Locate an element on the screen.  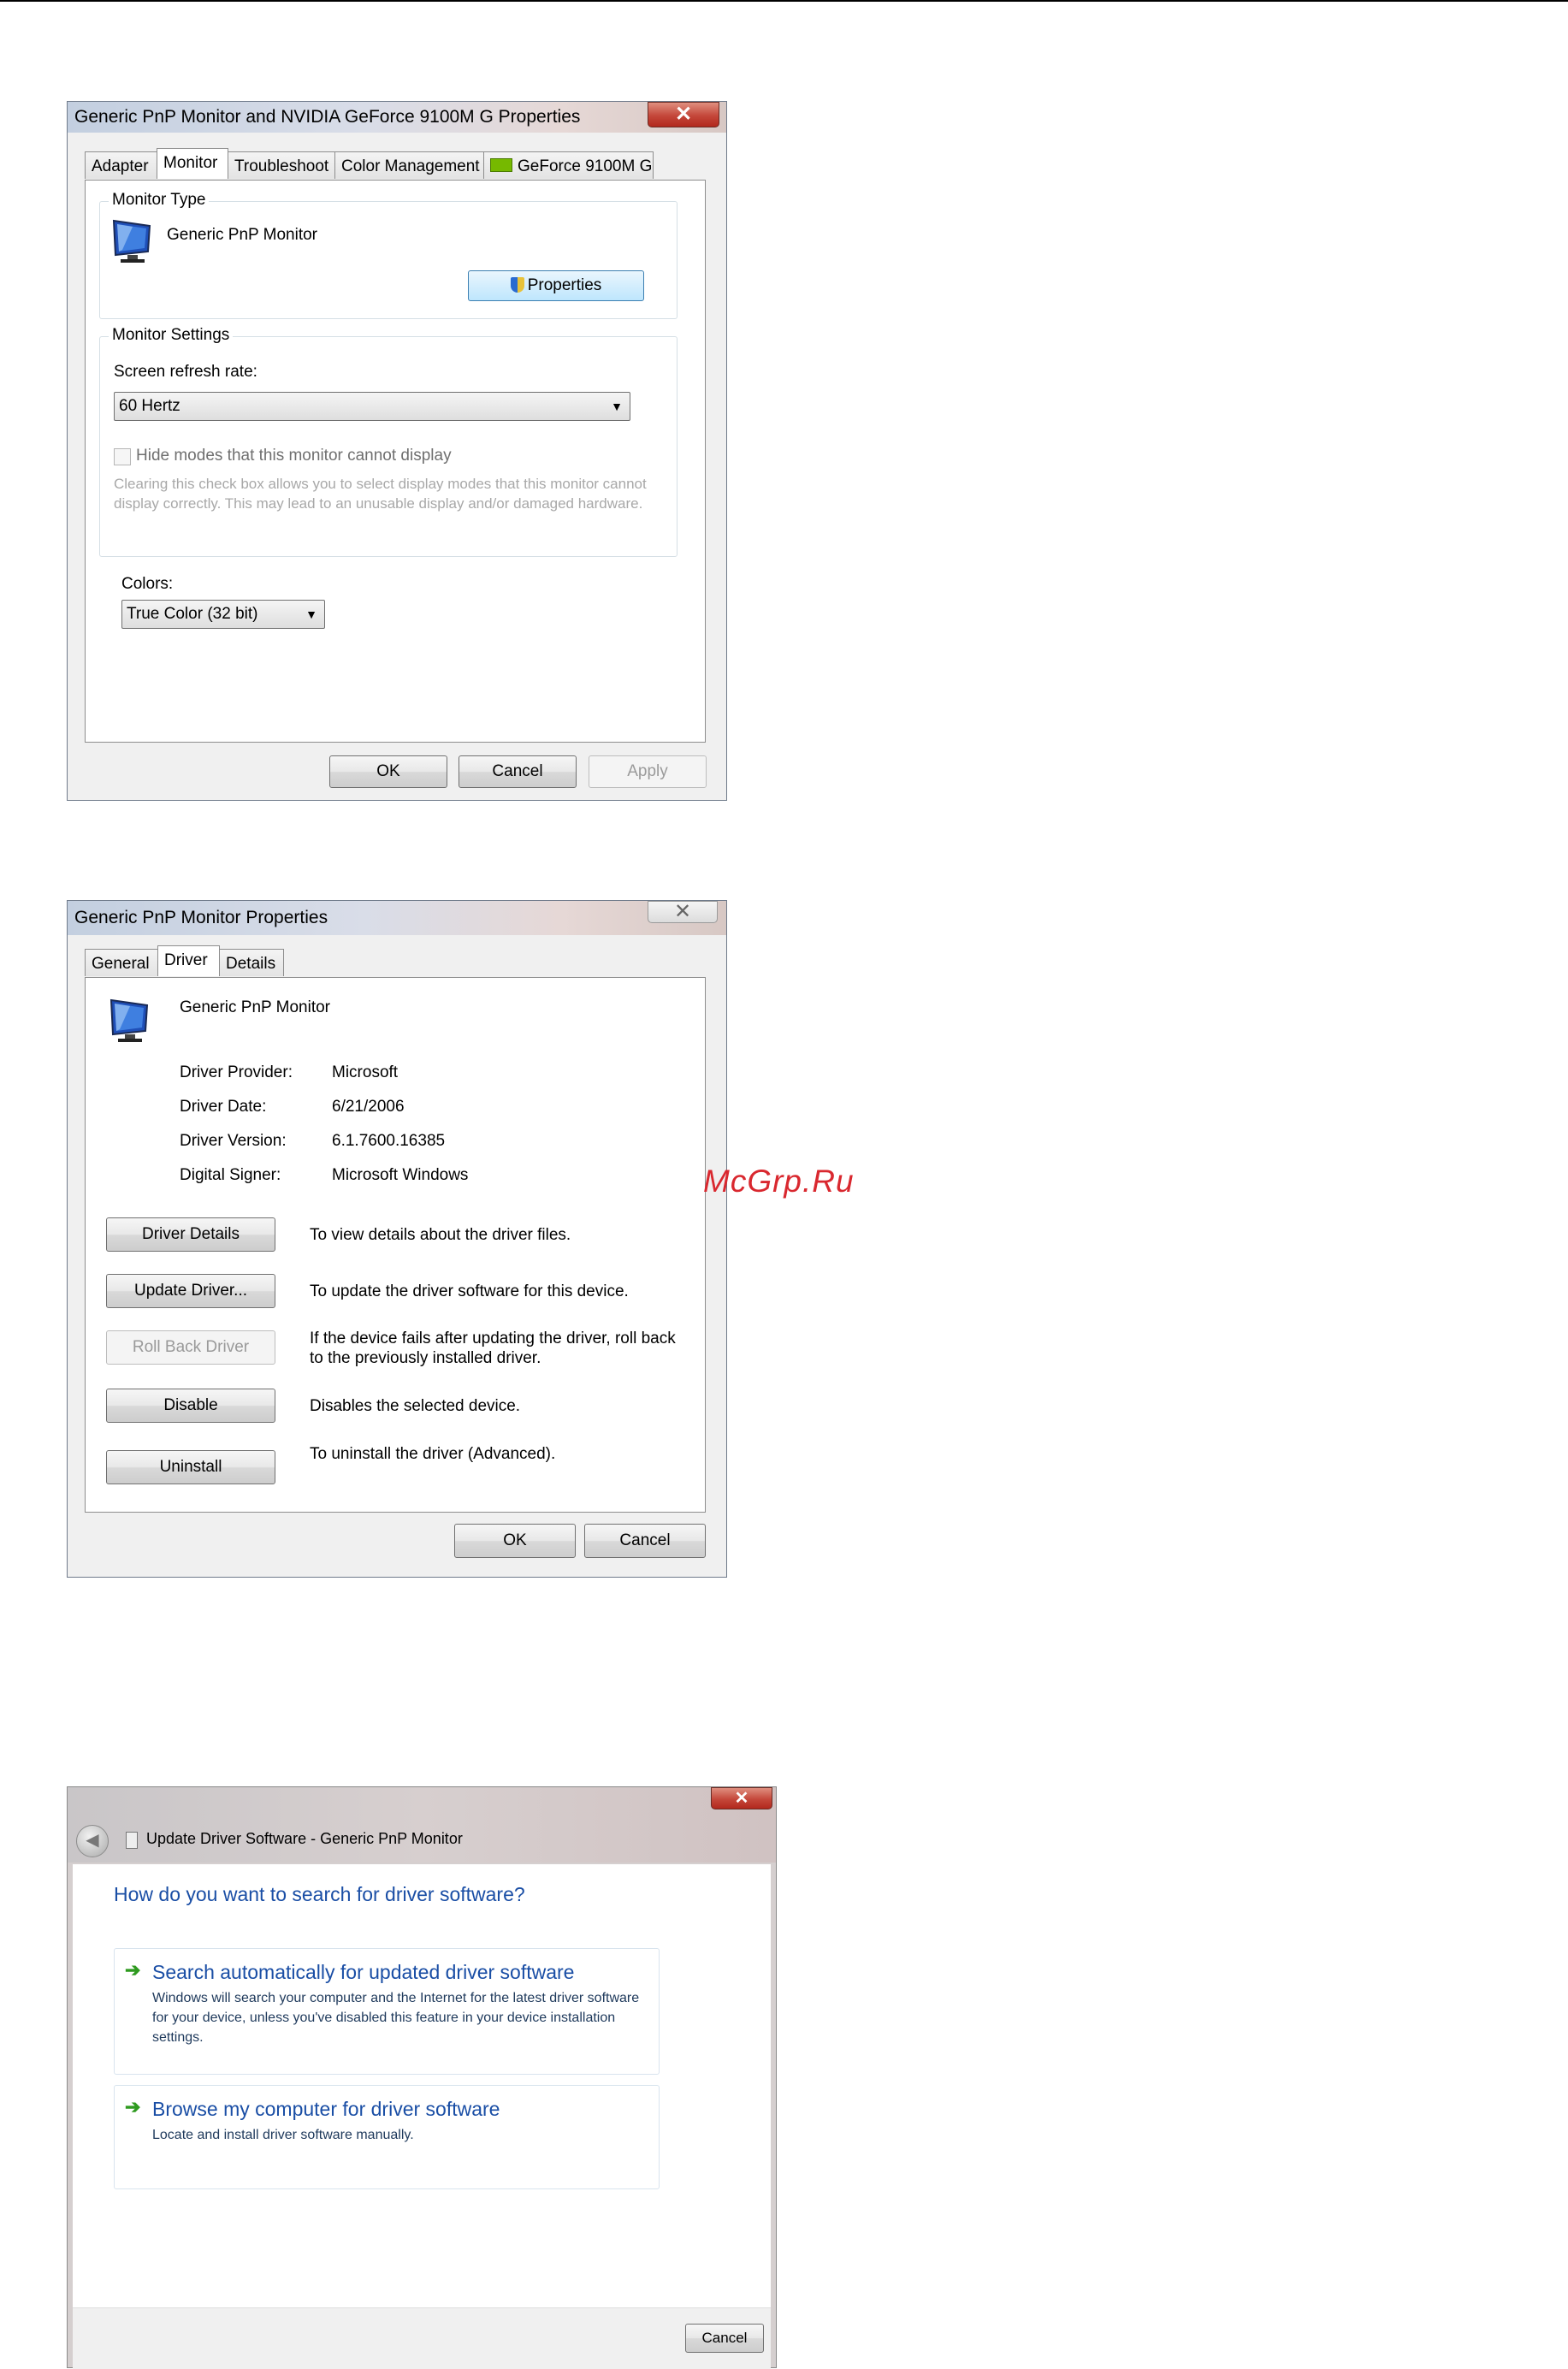
colors-dropdown: True Color (32 bit) ▼ is located at coordinates (223, 614).